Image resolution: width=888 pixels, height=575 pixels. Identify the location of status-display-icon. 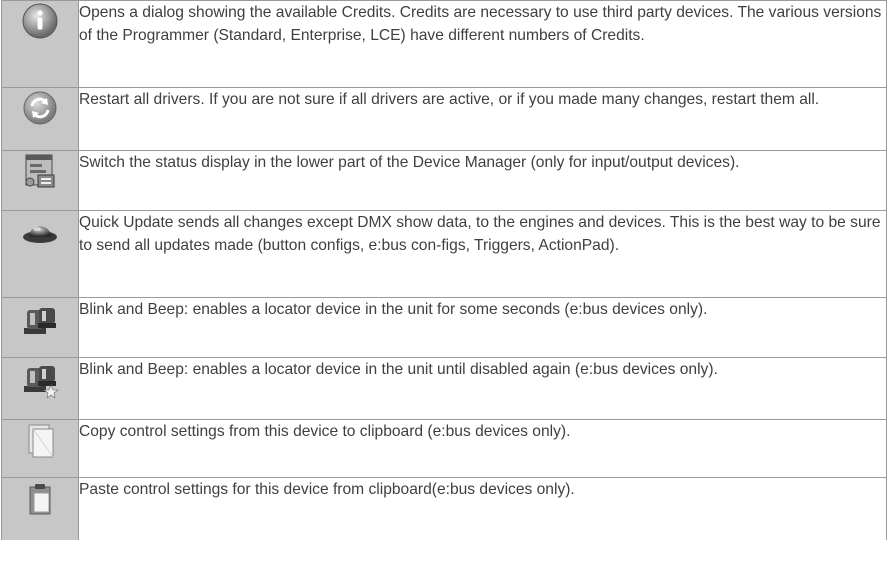
(40, 171).